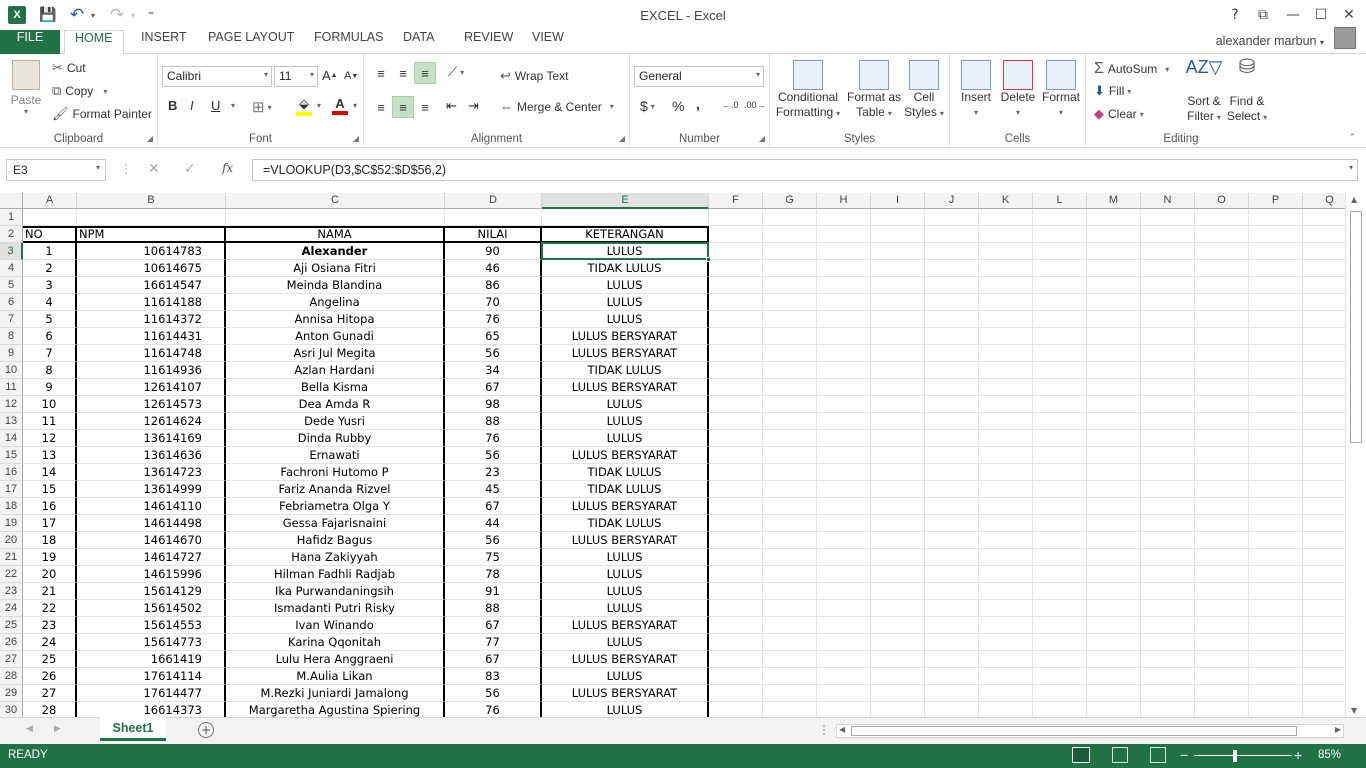 This screenshot has width=1366, height=768. What do you see at coordinates (1114, 625) in the screenshot?
I see `cell-m25` at bounding box center [1114, 625].